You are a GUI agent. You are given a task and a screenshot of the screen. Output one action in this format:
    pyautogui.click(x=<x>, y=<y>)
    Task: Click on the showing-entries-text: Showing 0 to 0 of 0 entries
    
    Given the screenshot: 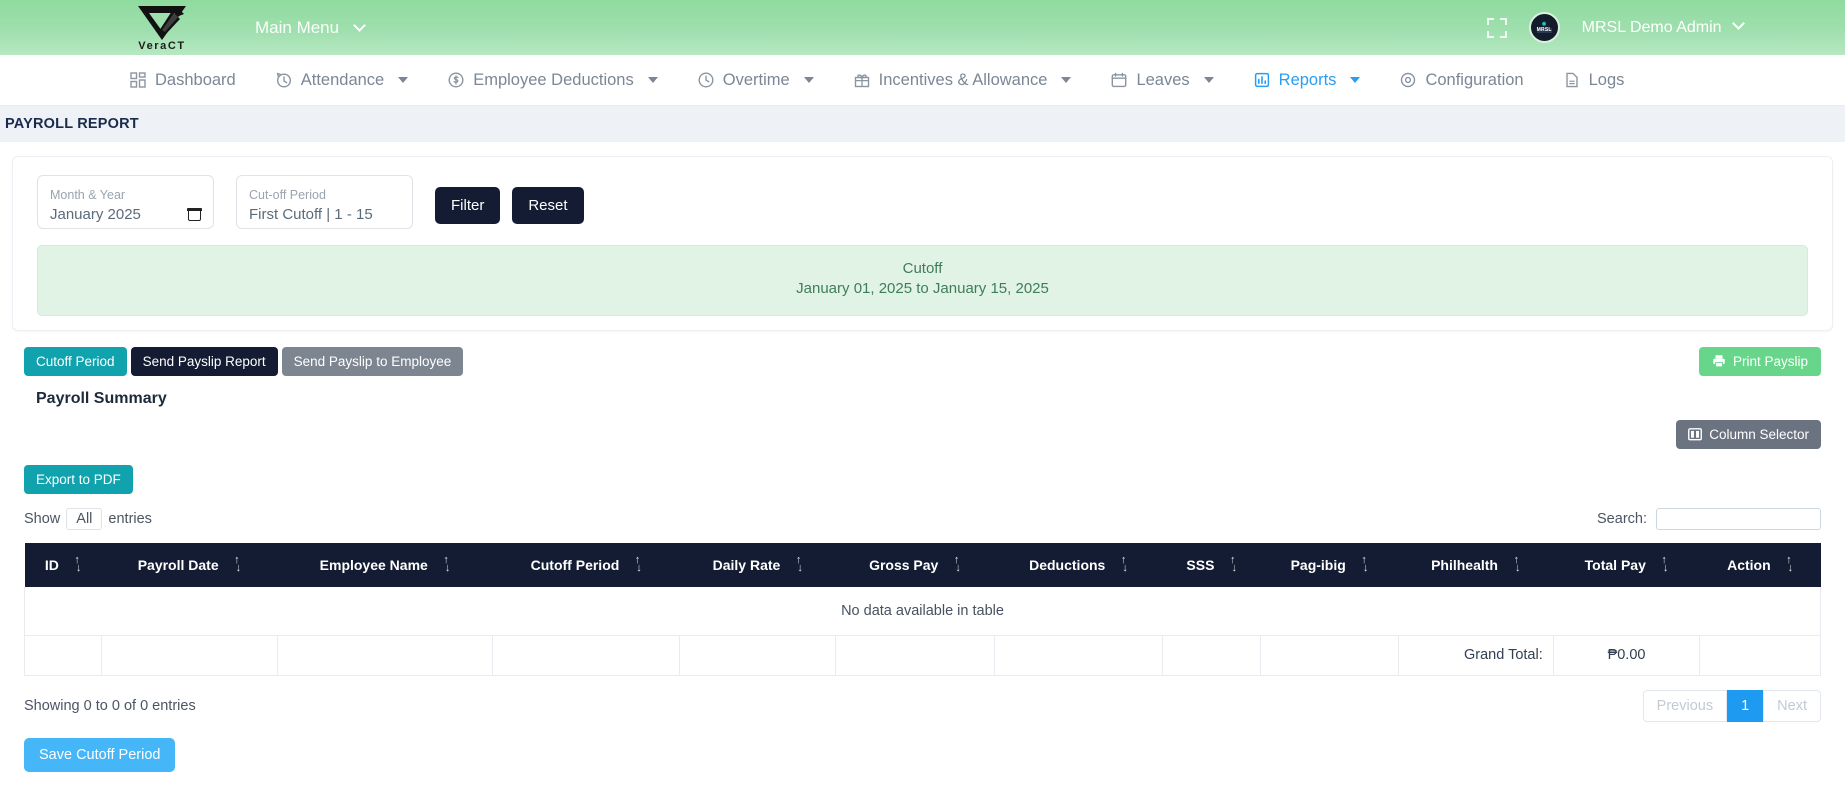 What is the action you would take?
    pyautogui.click(x=110, y=705)
    